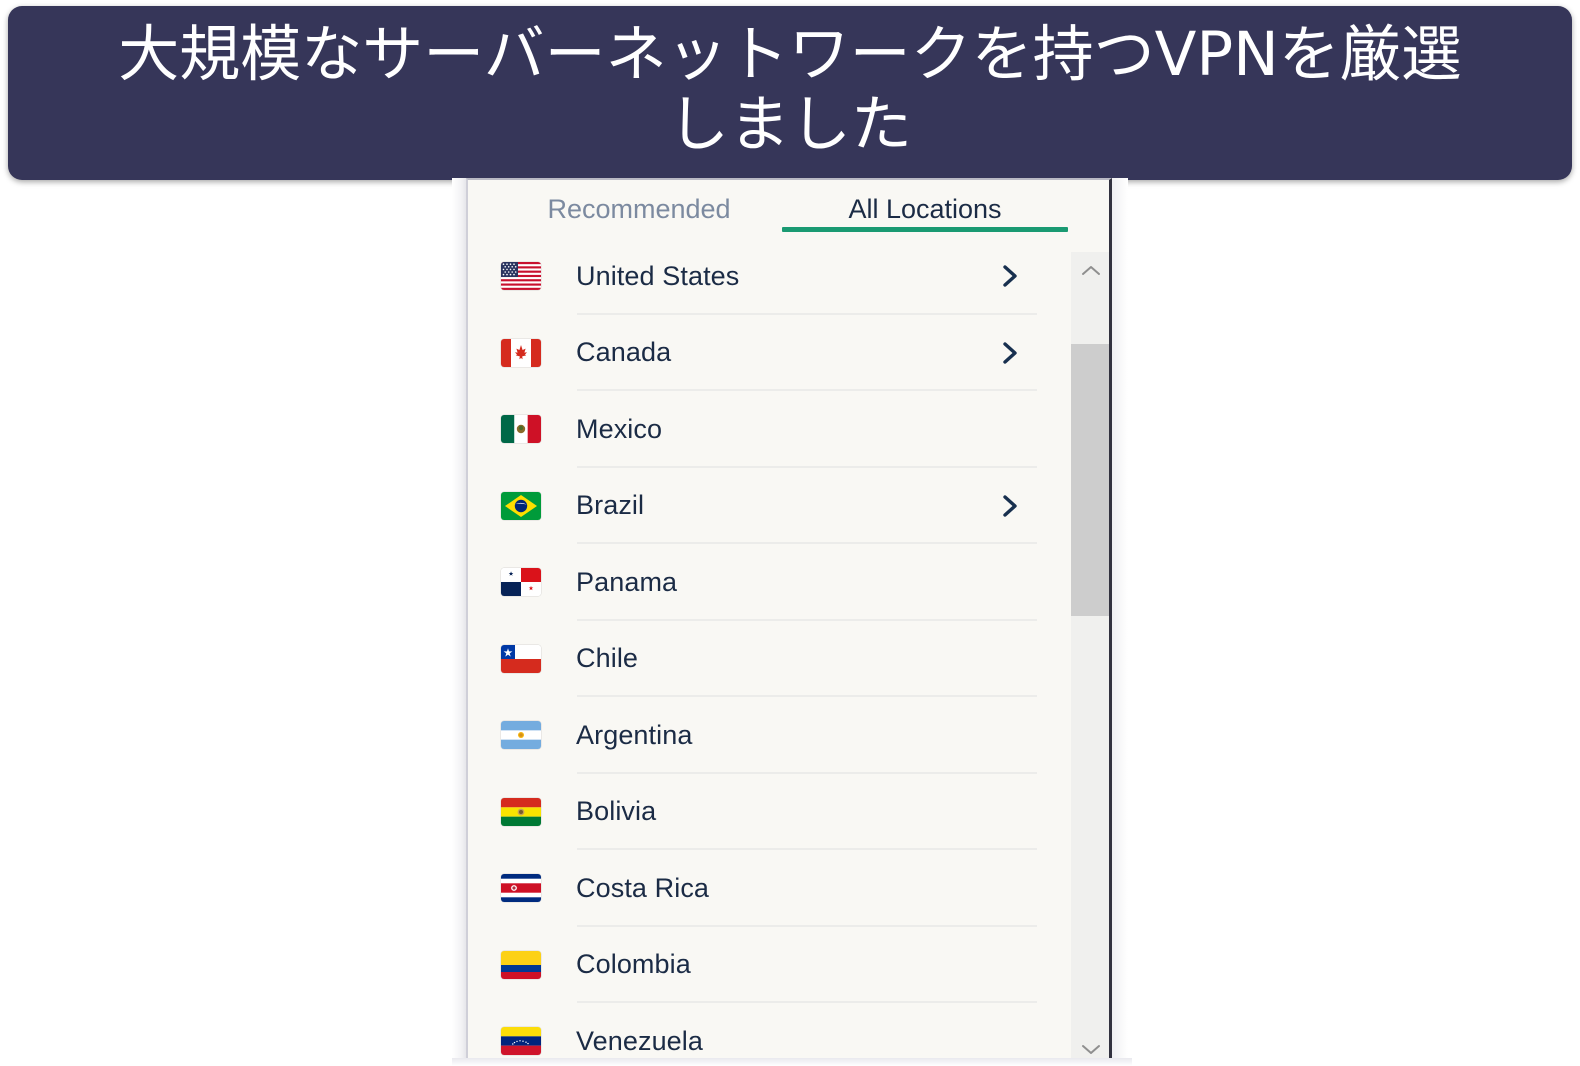 This screenshot has width=1580, height=1066. Describe the element at coordinates (521, 735) in the screenshot. I see `flag-icon-argentina` at that location.